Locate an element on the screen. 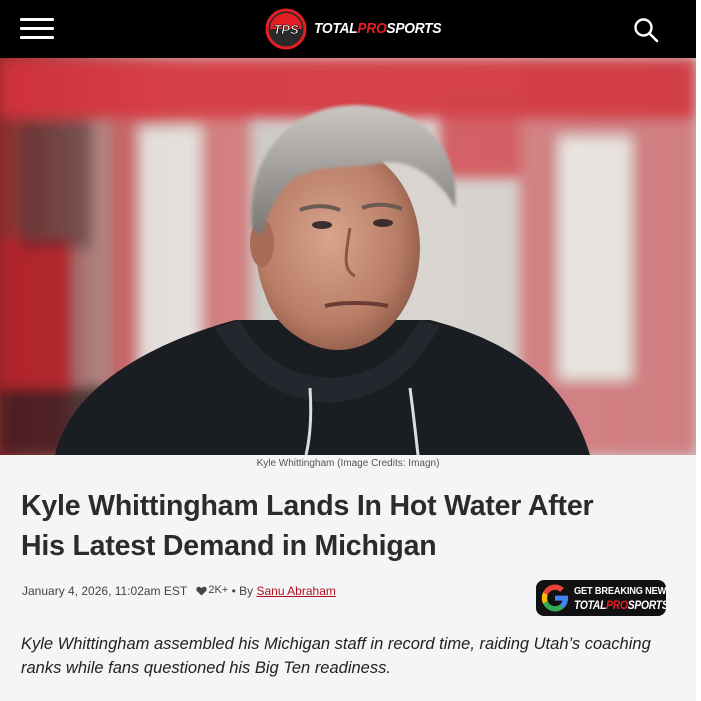  logo-text-suffix: SPORTS is located at coordinates (414, 28).